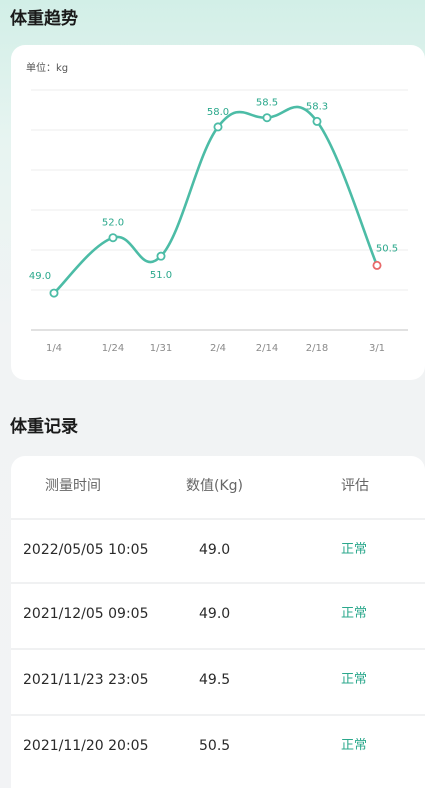 This screenshot has width=425, height=788. What do you see at coordinates (267, 103) in the screenshot?
I see `chart-data-label: 58.5` at bounding box center [267, 103].